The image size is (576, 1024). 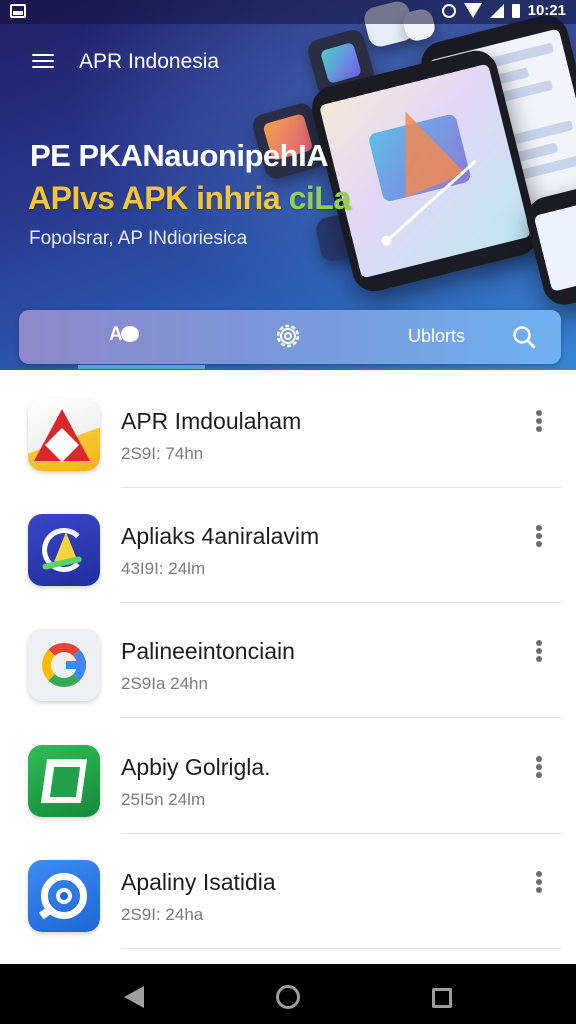 What do you see at coordinates (179, 155) in the screenshot?
I see `banner-headline: PE PKANauonipehIA` at bounding box center [179, 155].